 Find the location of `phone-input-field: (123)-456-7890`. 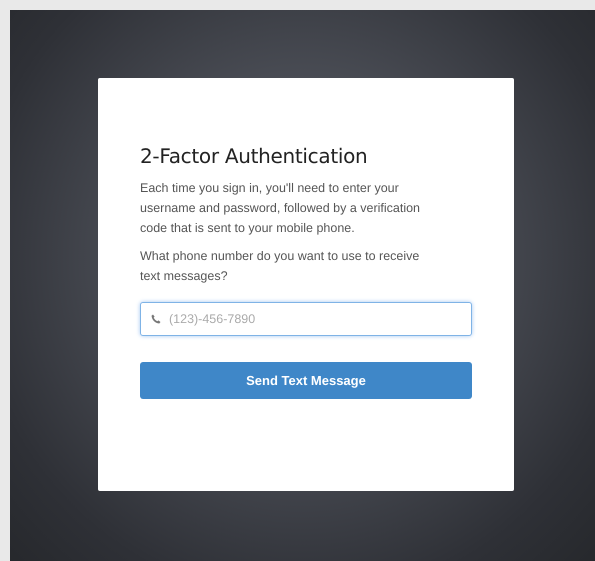

phone-input-field: (123)-456-7890 is located at coordinates (306, 319).